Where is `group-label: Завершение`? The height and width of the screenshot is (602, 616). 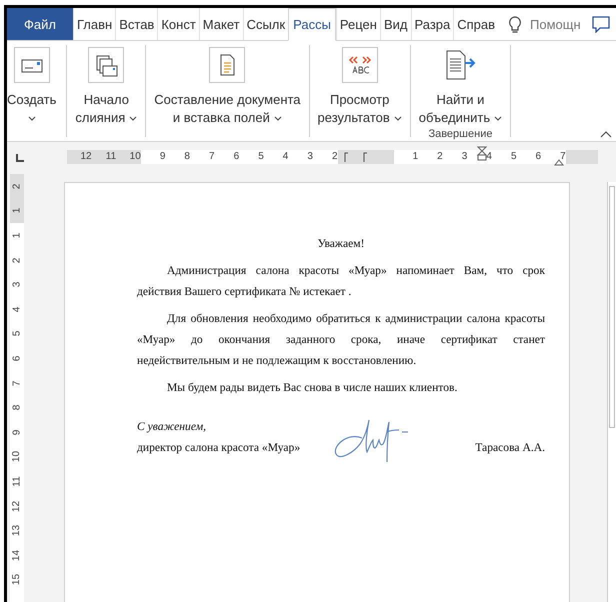
group-label: Завершение is located at coordinates (460, 134).